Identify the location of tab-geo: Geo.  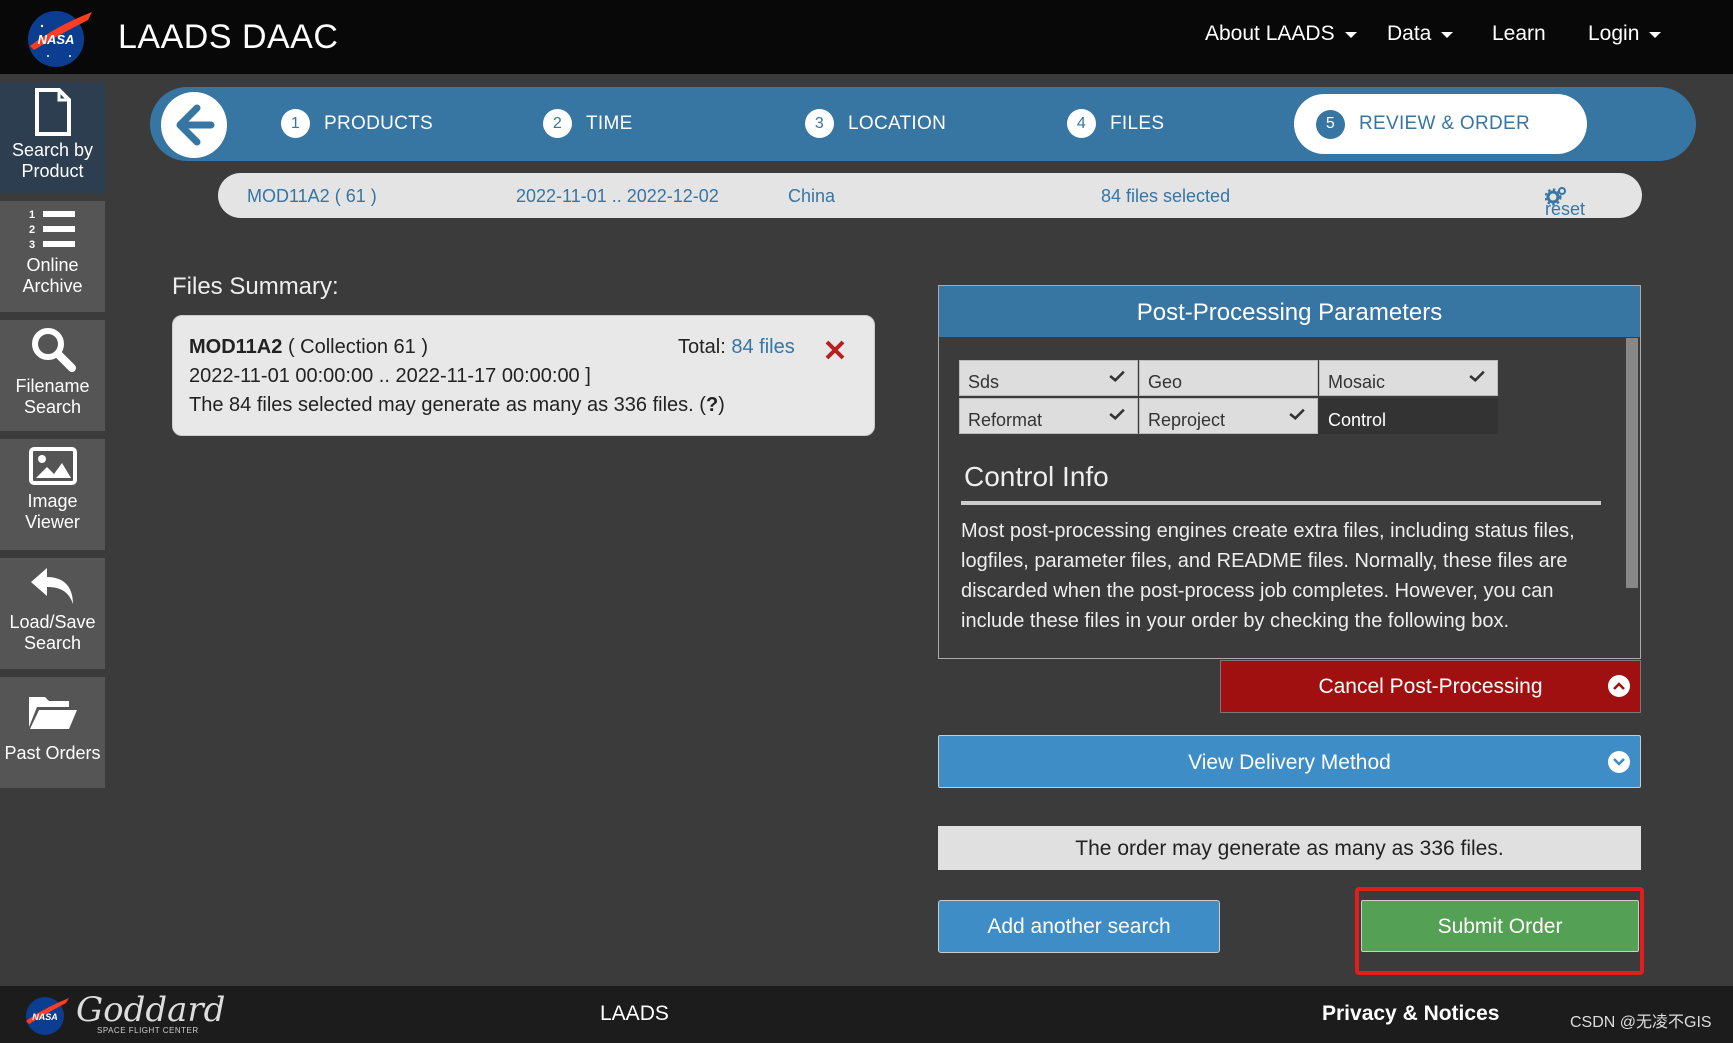
(1228, 378).